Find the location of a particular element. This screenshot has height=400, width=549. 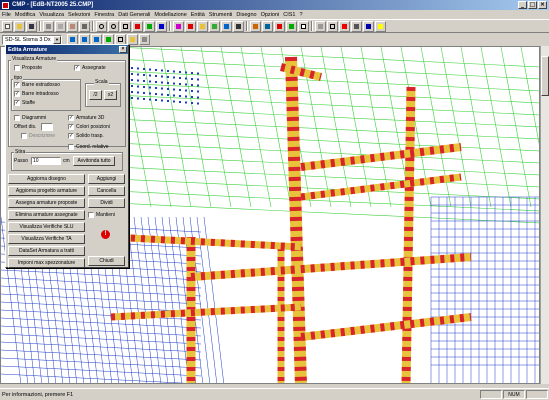

verifiche-ta-button: Visualizza Verifiche TA is located at coordinates (46, 239).